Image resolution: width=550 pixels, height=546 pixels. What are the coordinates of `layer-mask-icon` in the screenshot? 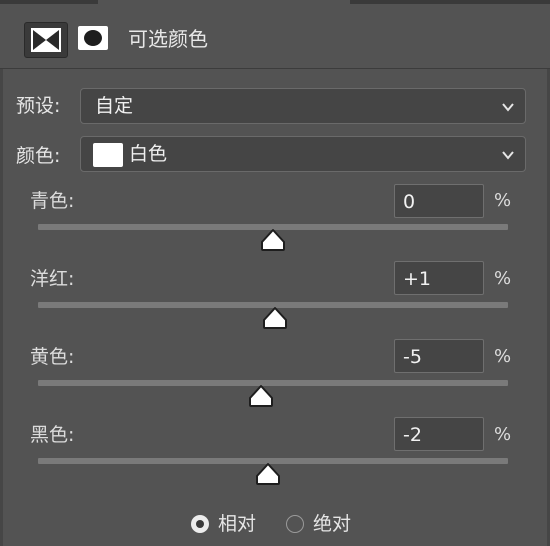 It's located at (93, 38).